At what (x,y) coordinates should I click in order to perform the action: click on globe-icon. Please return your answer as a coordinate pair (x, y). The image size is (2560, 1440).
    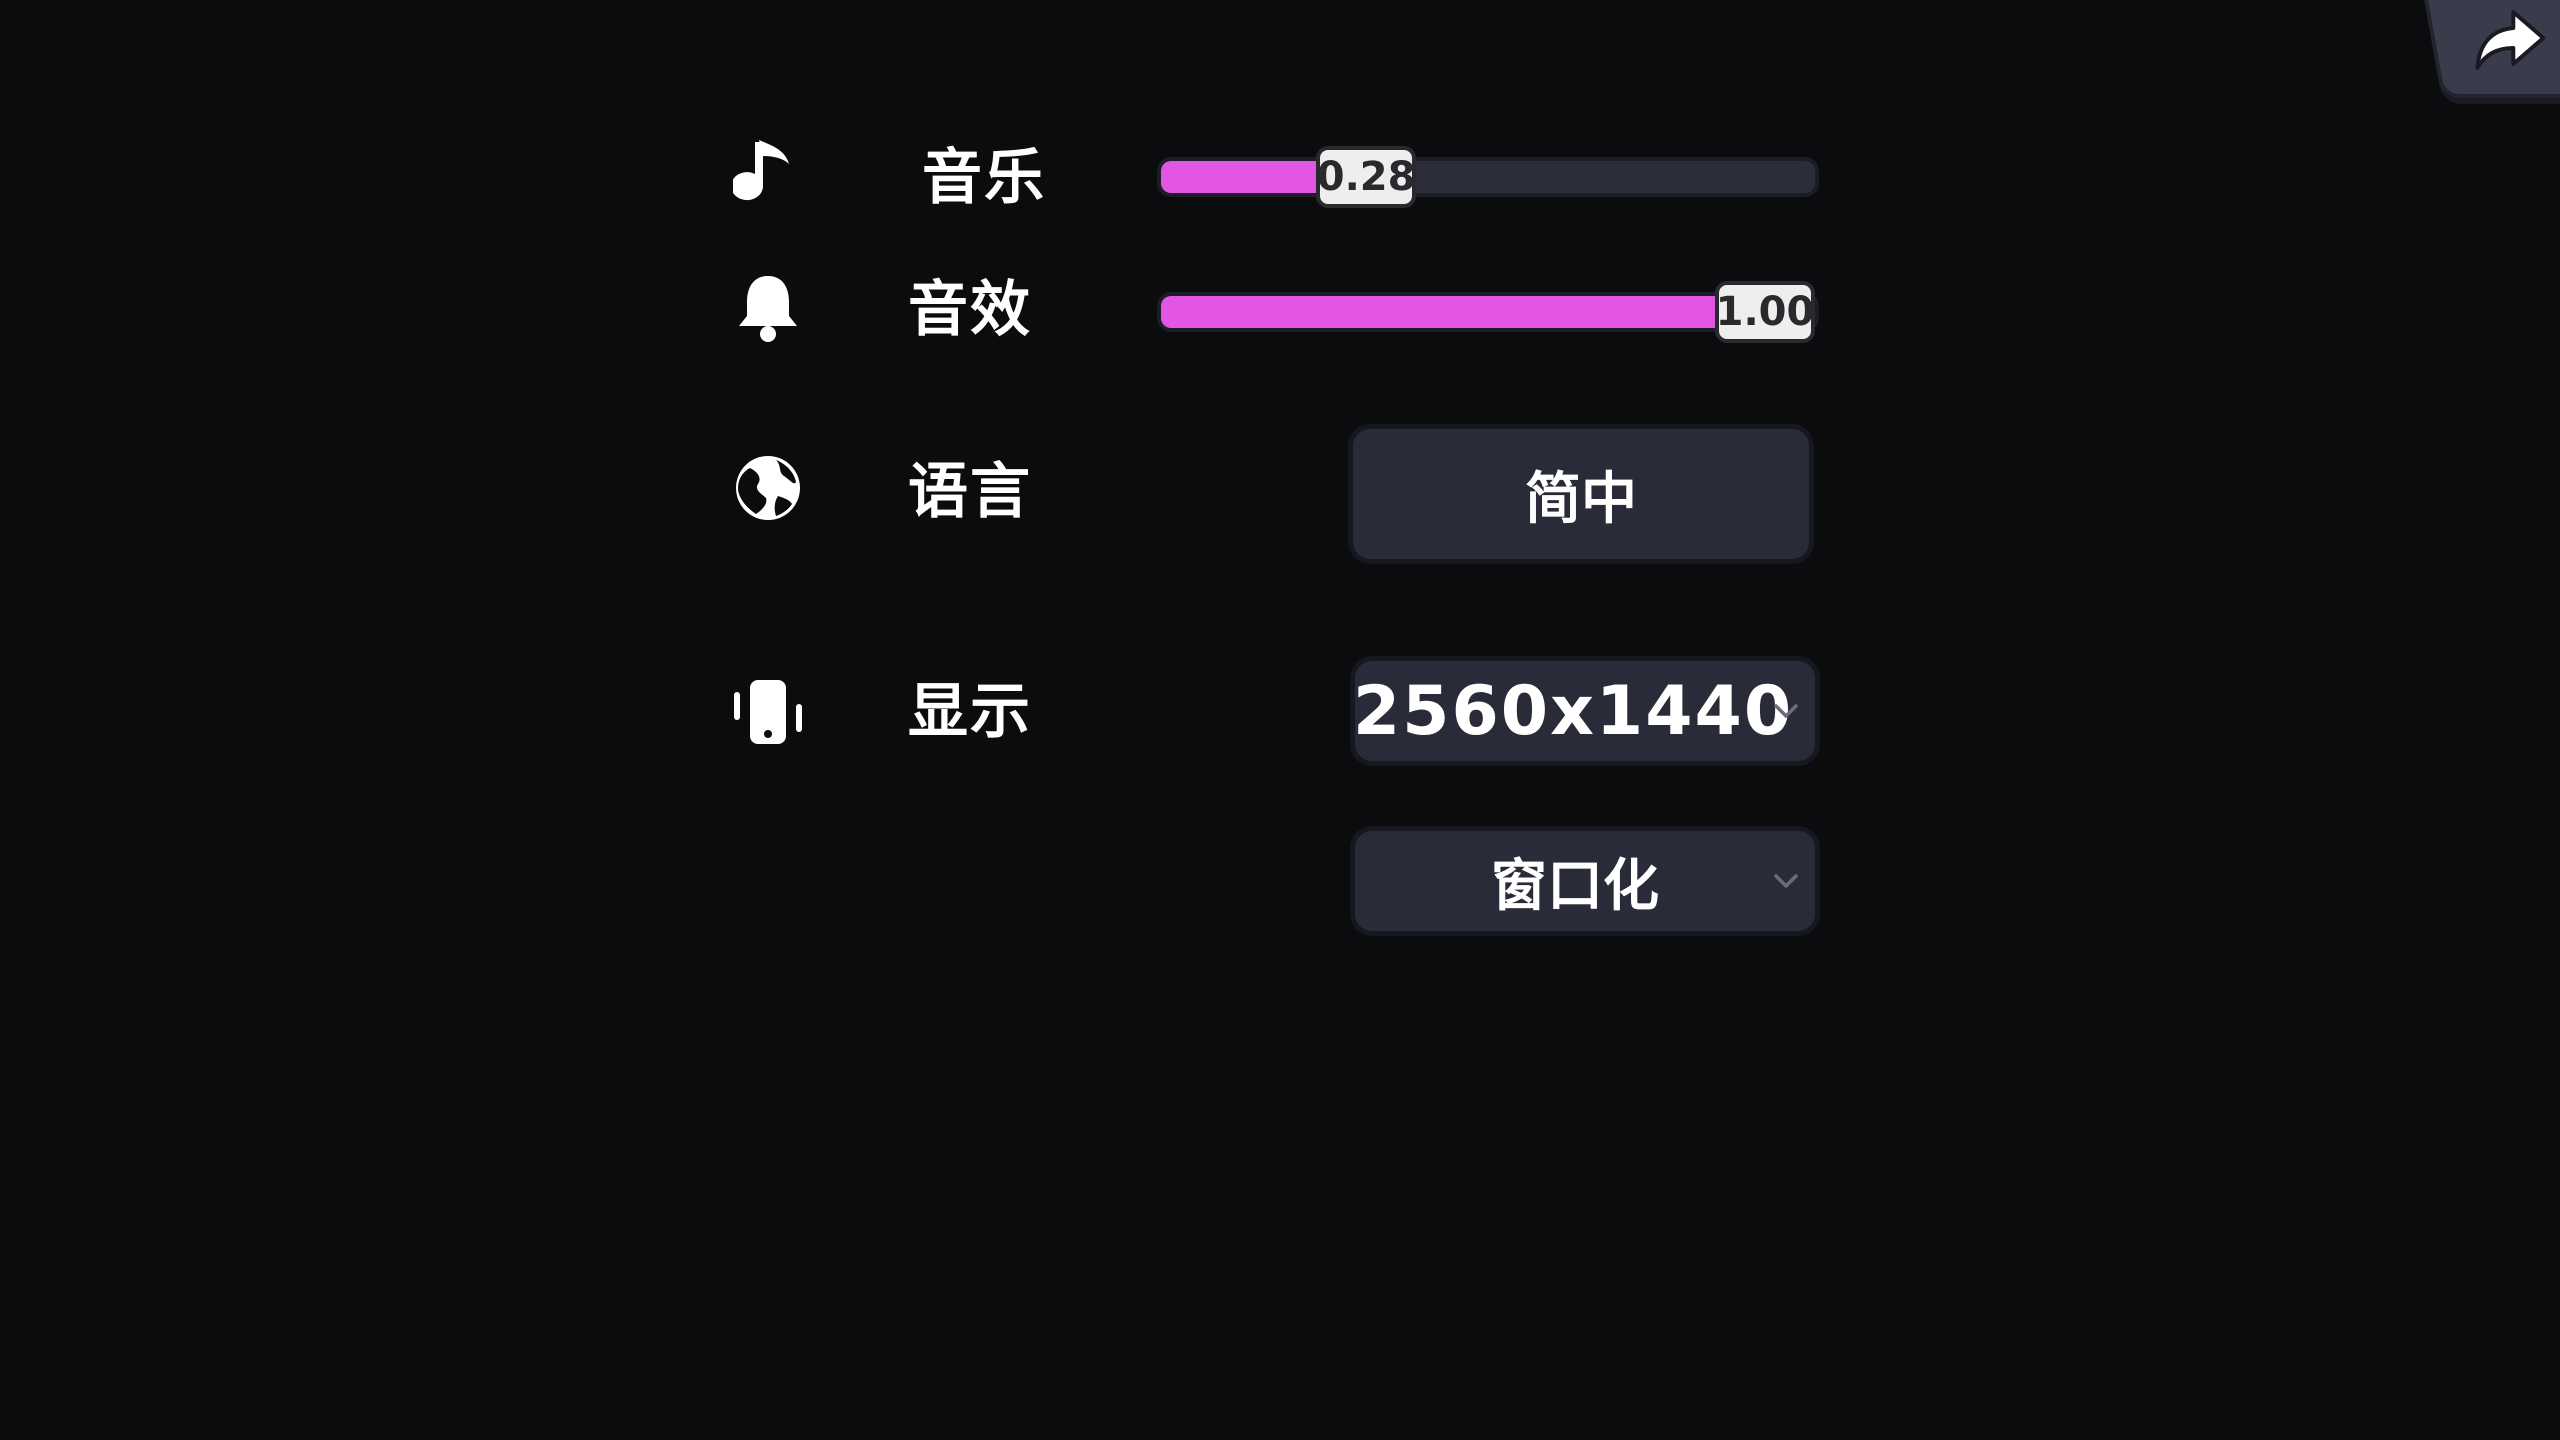
    Looking at the image, I should click on (768, 488).